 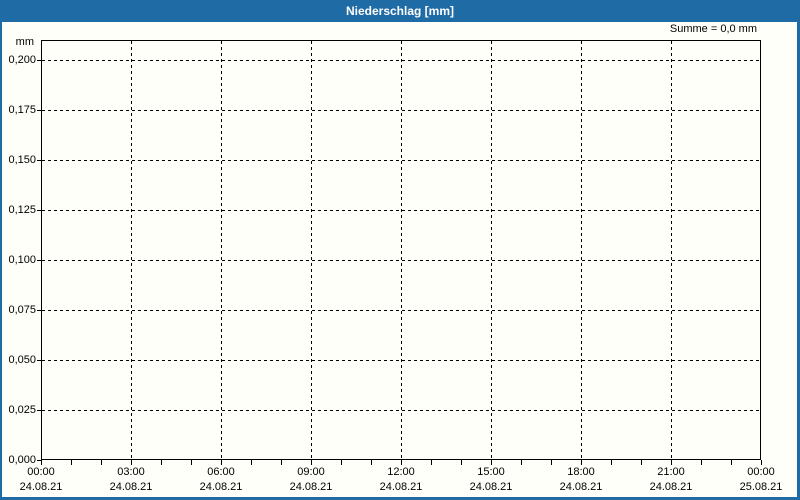 I want to click on y-tick-label: 0,125, so click(x=22, y=210).